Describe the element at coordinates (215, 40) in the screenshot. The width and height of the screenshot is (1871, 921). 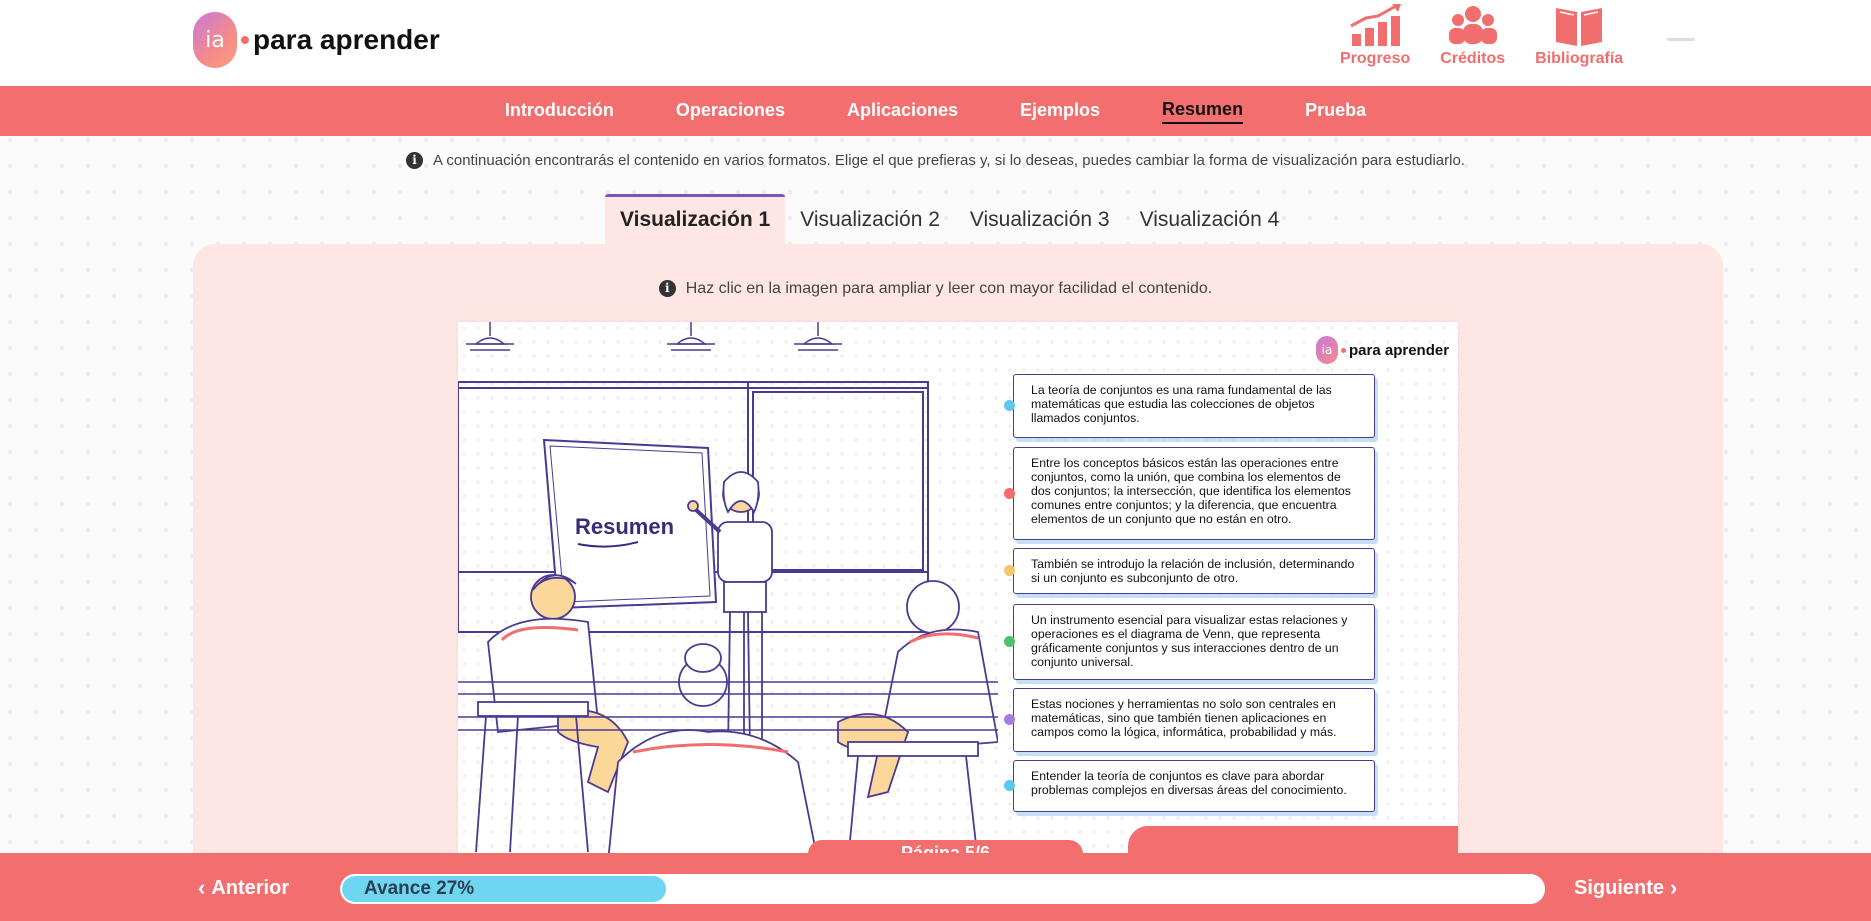
I see `logo-badge: ia` at that location.